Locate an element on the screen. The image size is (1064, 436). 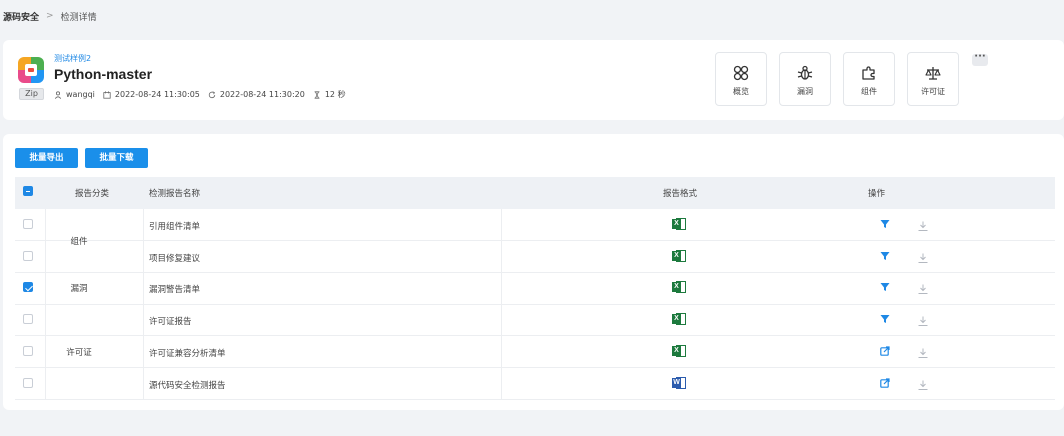
bug-icon is located at coordinates (805, 72).